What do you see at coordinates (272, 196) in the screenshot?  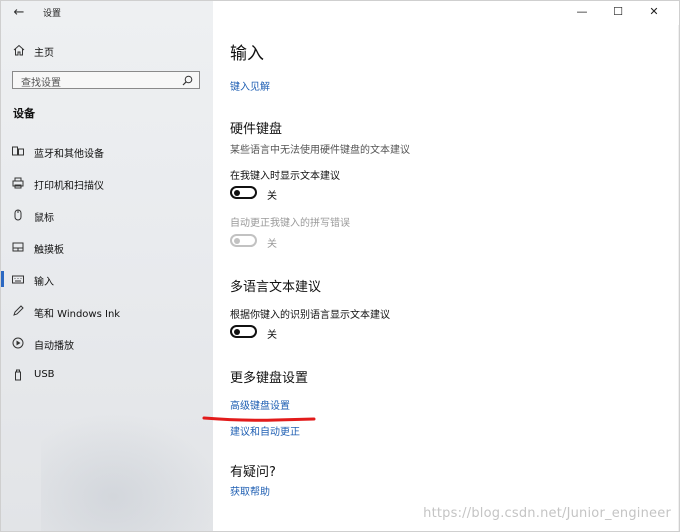 I see `show-suggestions-state: 关` at bounding box center [272, 196].